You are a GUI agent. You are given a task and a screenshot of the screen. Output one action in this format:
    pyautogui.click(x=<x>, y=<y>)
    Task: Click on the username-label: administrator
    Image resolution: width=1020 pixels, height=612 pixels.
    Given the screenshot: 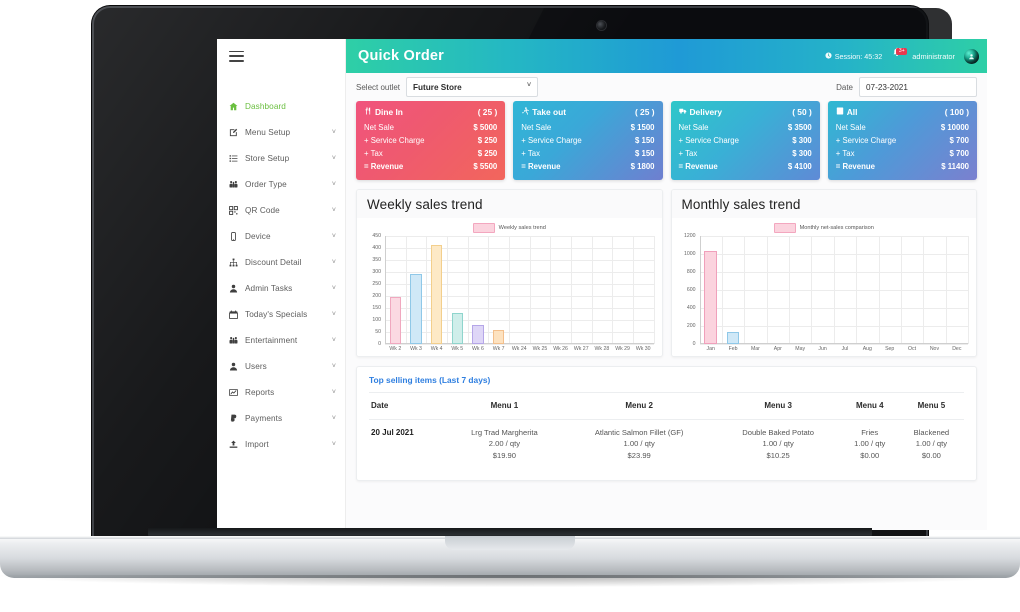 What is the action you would take?
    pyautogui.click(x=933, y=56)
    